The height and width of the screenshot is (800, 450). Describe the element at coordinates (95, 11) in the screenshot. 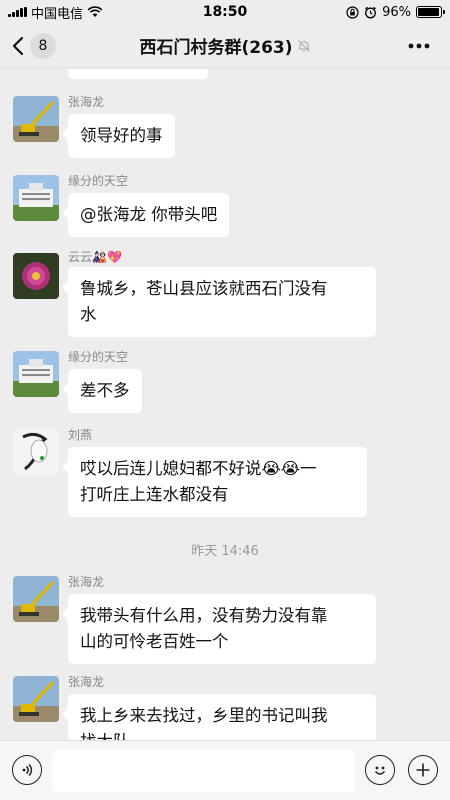

I see `wifi-icon` at that location.